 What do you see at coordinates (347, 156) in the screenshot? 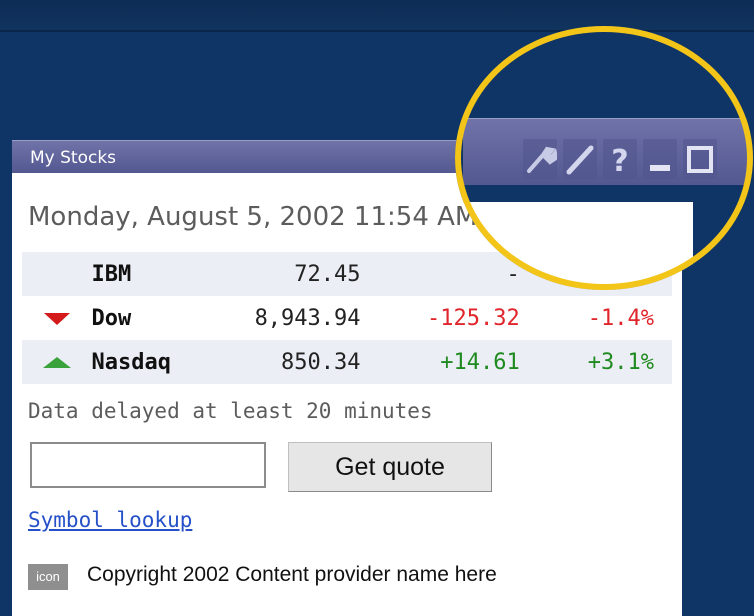
I see `portlet-titlebar: My Stocks` at bounding box center [347, 156].